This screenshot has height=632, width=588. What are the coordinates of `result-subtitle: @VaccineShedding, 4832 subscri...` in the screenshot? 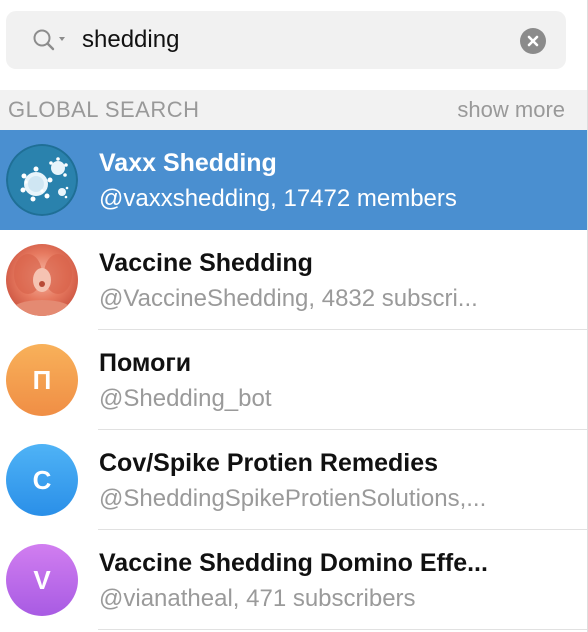 It's located at (288, 298).